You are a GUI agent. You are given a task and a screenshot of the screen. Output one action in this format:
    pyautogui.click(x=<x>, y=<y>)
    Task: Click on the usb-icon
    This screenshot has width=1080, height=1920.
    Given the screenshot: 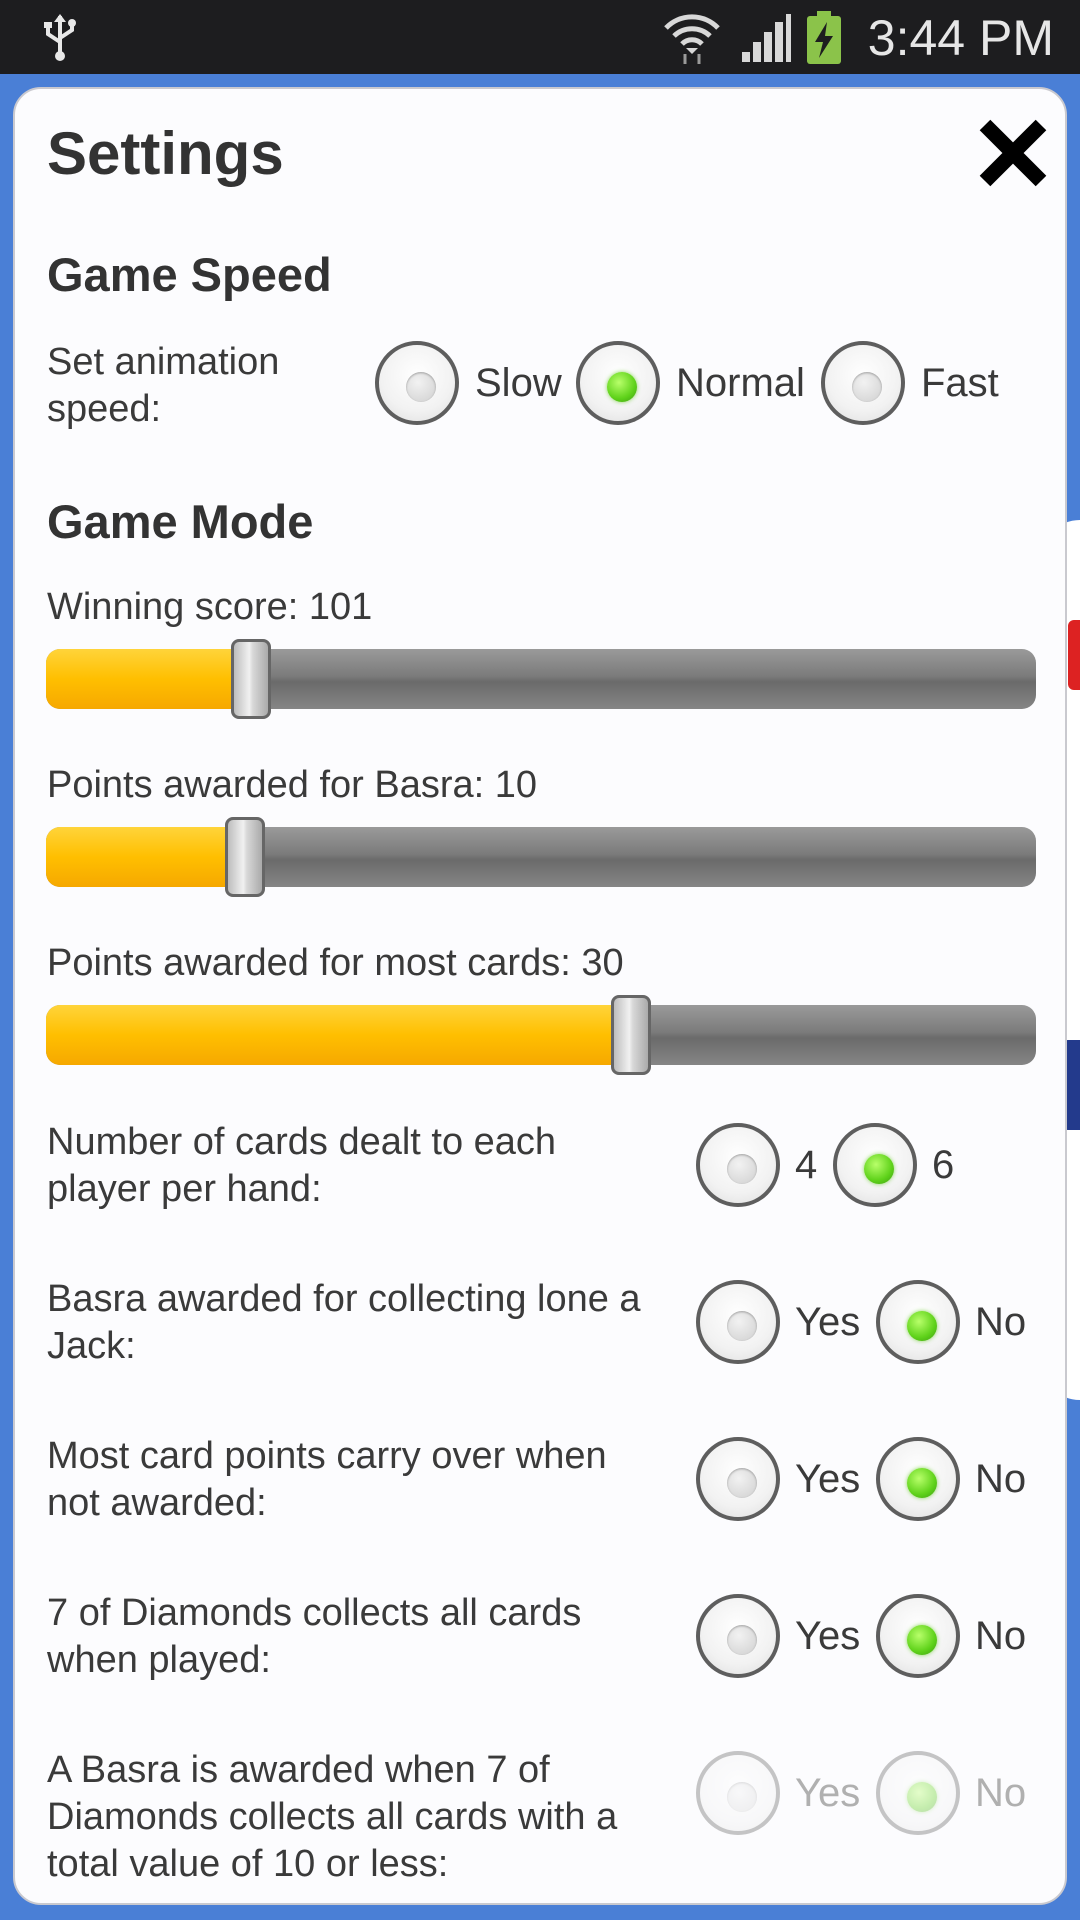 What is the action you would take?
    pyautogui.click(x=60, y=37)
    